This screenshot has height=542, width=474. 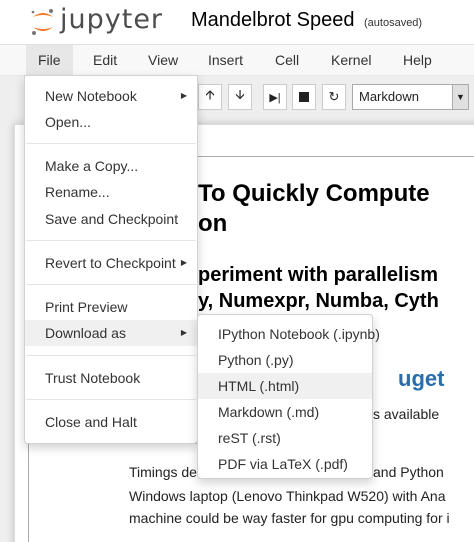 What do you see at coordinates (406, 414) in the screenshot?
I see `body-text-available: s available` at bounding box center [406, 414].